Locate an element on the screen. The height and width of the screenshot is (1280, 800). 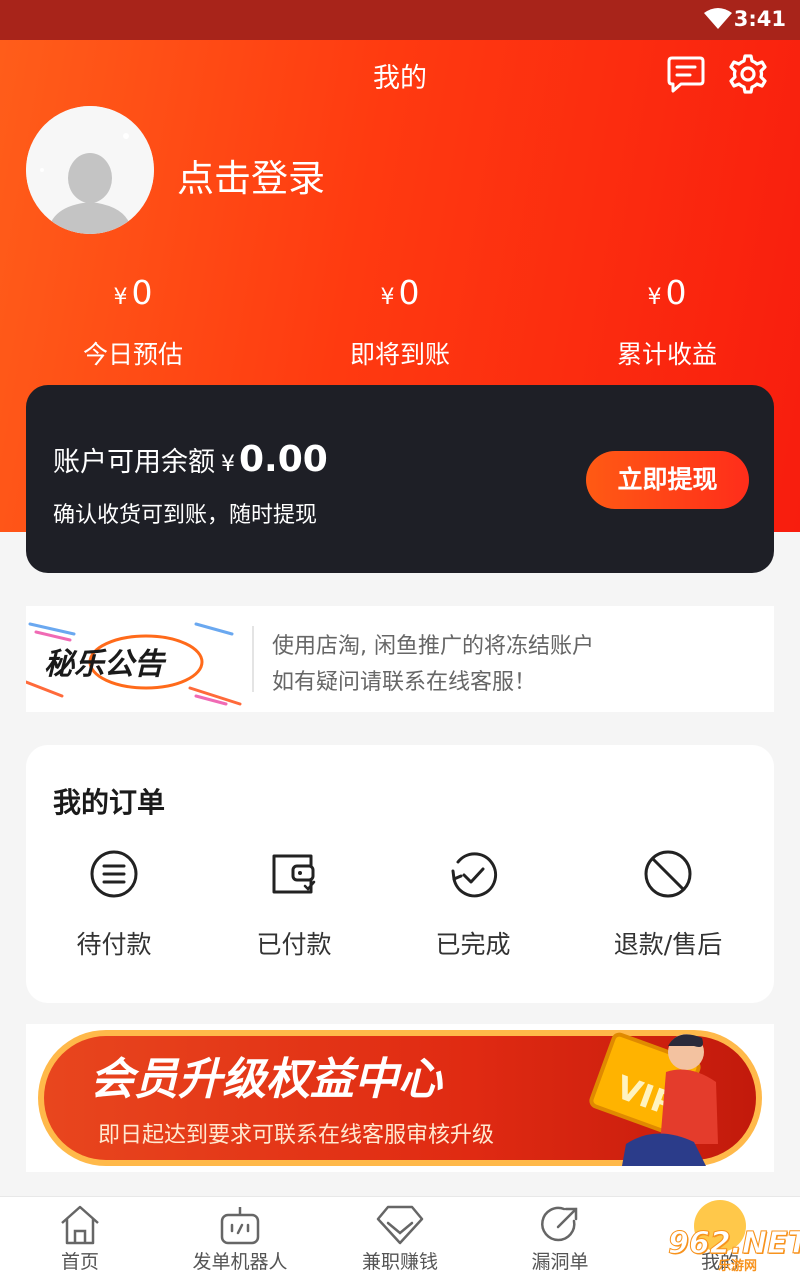
balance-subtitle: 确认收货可到账，随时提现 is located at coordinates (185, 515).